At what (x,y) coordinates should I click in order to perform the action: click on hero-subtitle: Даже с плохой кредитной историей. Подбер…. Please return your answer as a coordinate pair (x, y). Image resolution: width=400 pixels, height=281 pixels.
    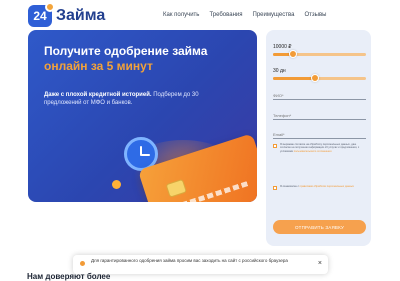
    Looking at the image, I should click on (129, 99).